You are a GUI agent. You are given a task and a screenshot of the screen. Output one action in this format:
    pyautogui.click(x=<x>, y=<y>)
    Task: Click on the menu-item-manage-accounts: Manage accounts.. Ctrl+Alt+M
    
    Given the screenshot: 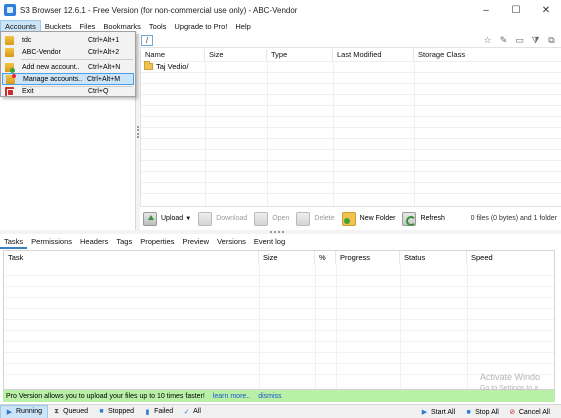 What is the action you would take?
    pyautogui.click(x=68, y=79)
    